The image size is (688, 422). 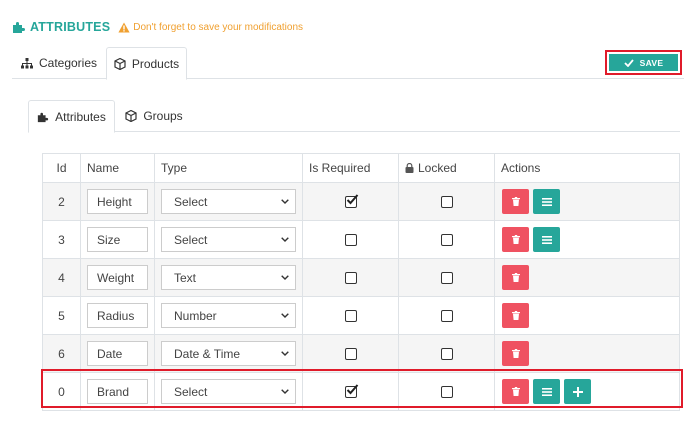 What do you see at coordinates (354, 116) in the screenshot?
I see `sub-tabs: Attributes Groups` at bounding box center [354, 116].